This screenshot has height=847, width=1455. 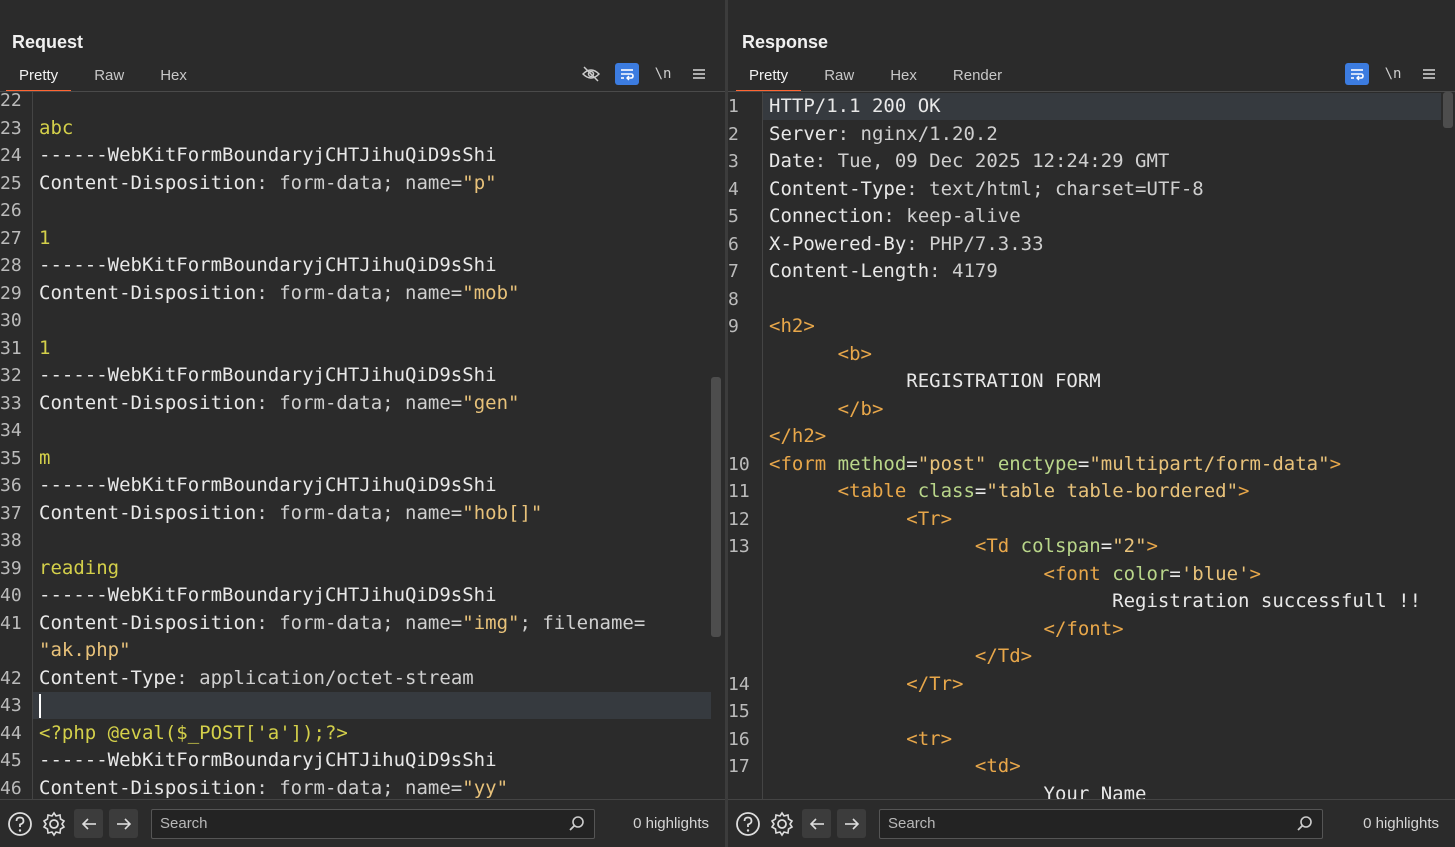 What do you see at coordinates (1102, 409) in the screenshot?
I see `code-line: </b>` at bounding box center [1102, 409].